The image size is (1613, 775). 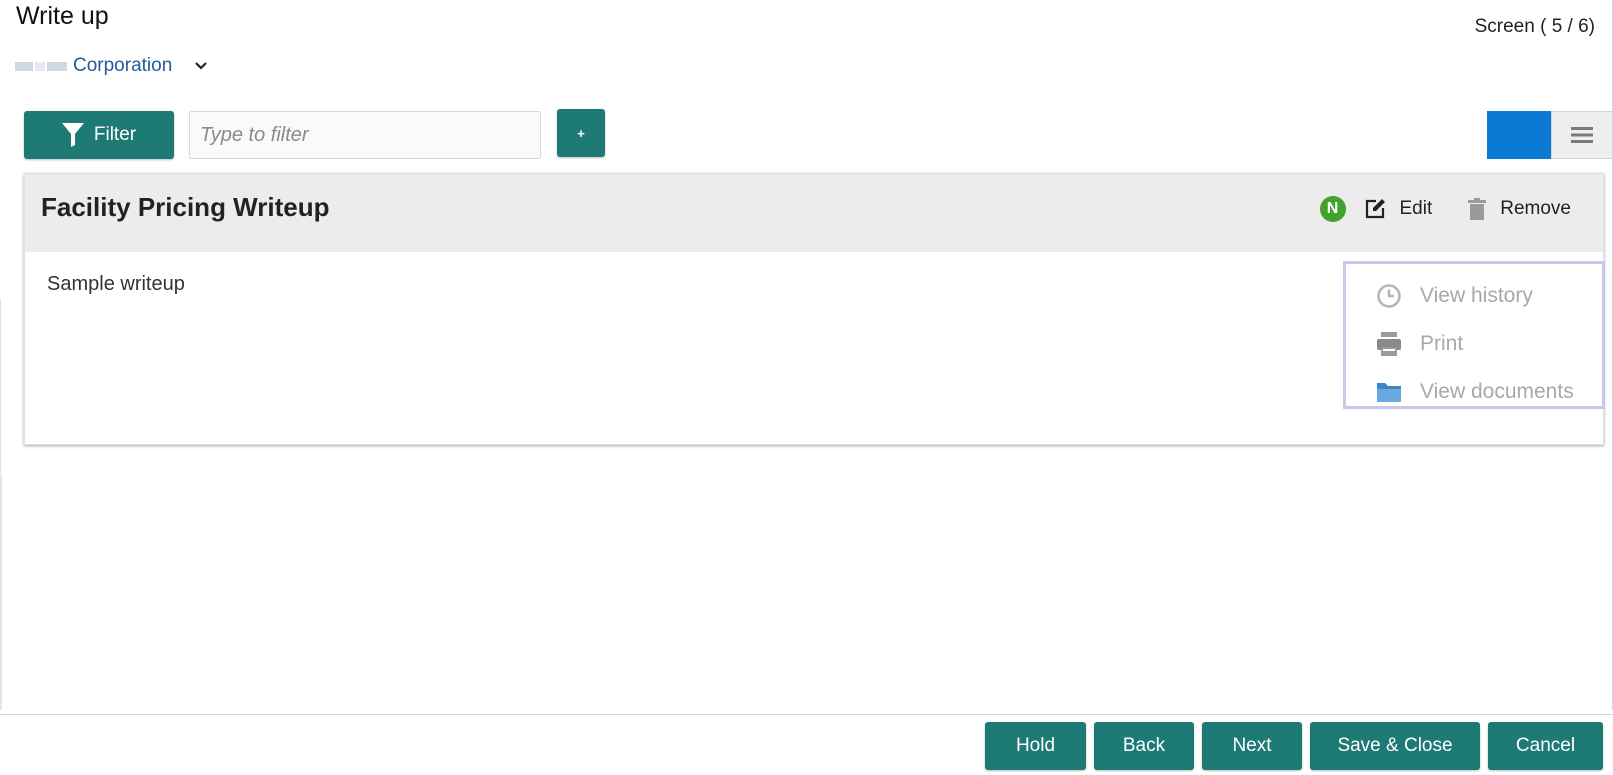 I want to click on view-toggle, so click(x=1550, y=135).